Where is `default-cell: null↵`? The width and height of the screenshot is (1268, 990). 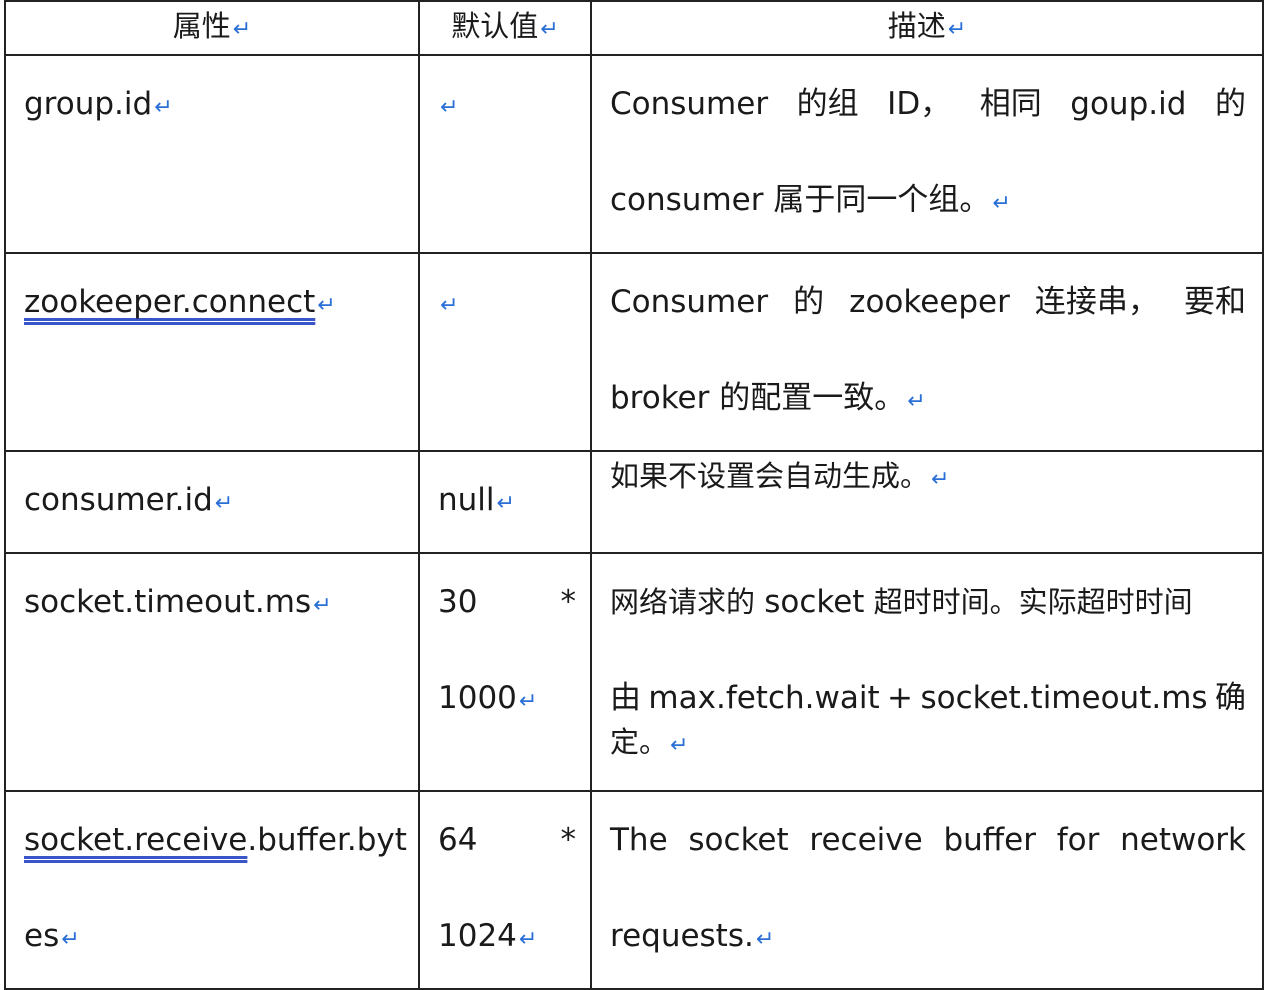 default-cell: null↵ is located at coordinates (505, 502).